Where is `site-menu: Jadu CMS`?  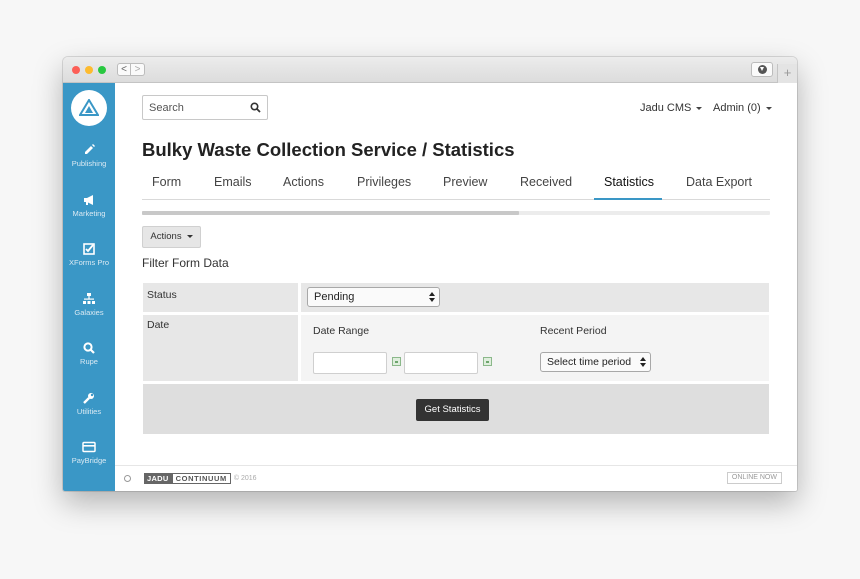
site-menu: Jadu CMS is located at coordinates (671, 108).